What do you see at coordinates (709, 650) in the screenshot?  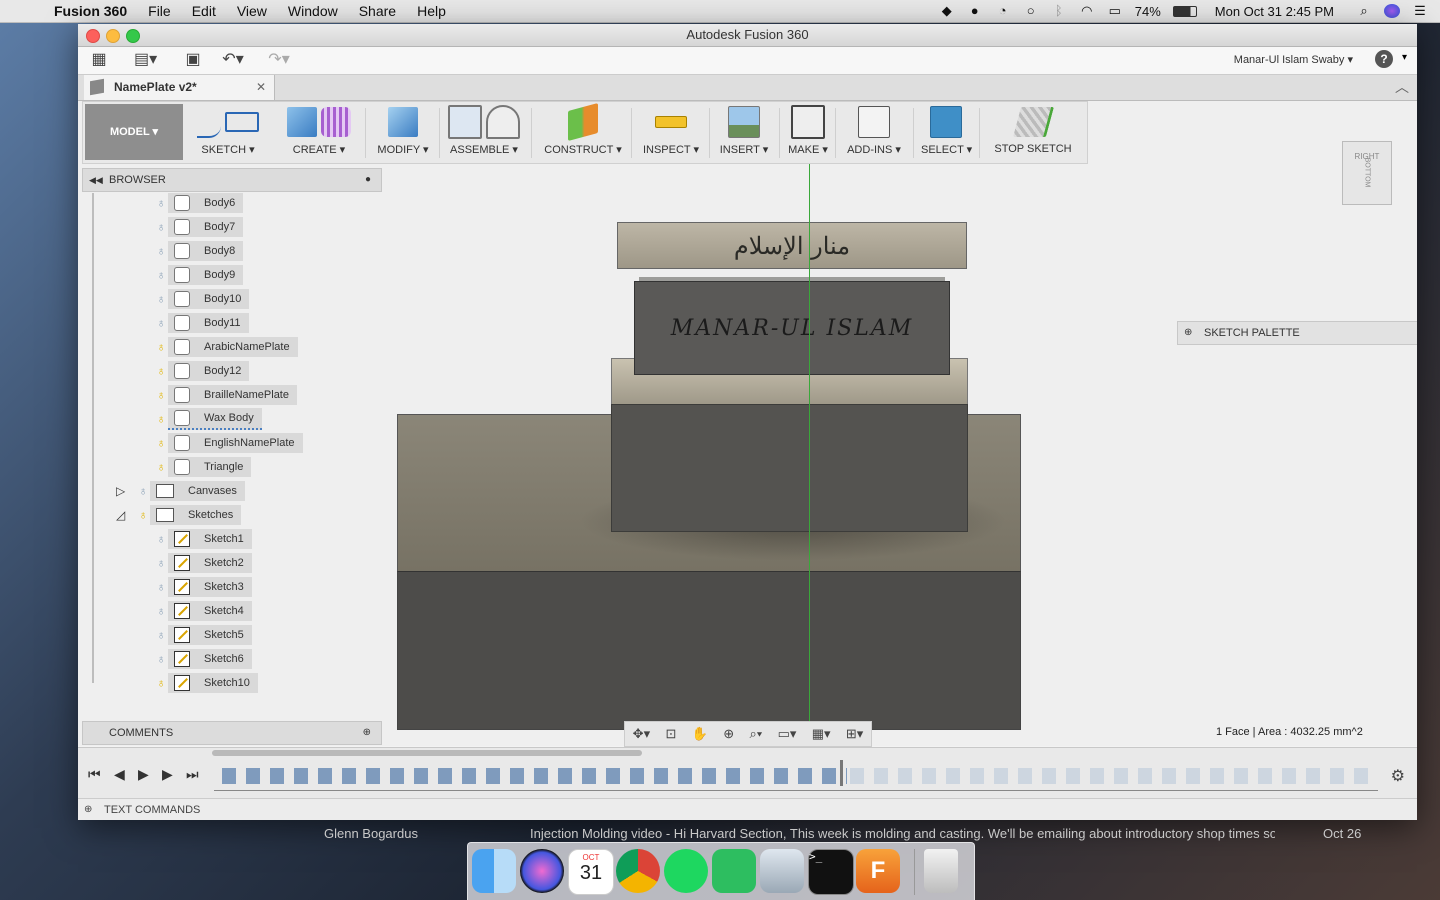 I see `base-block-front-face` at bounding box center [709, 650].